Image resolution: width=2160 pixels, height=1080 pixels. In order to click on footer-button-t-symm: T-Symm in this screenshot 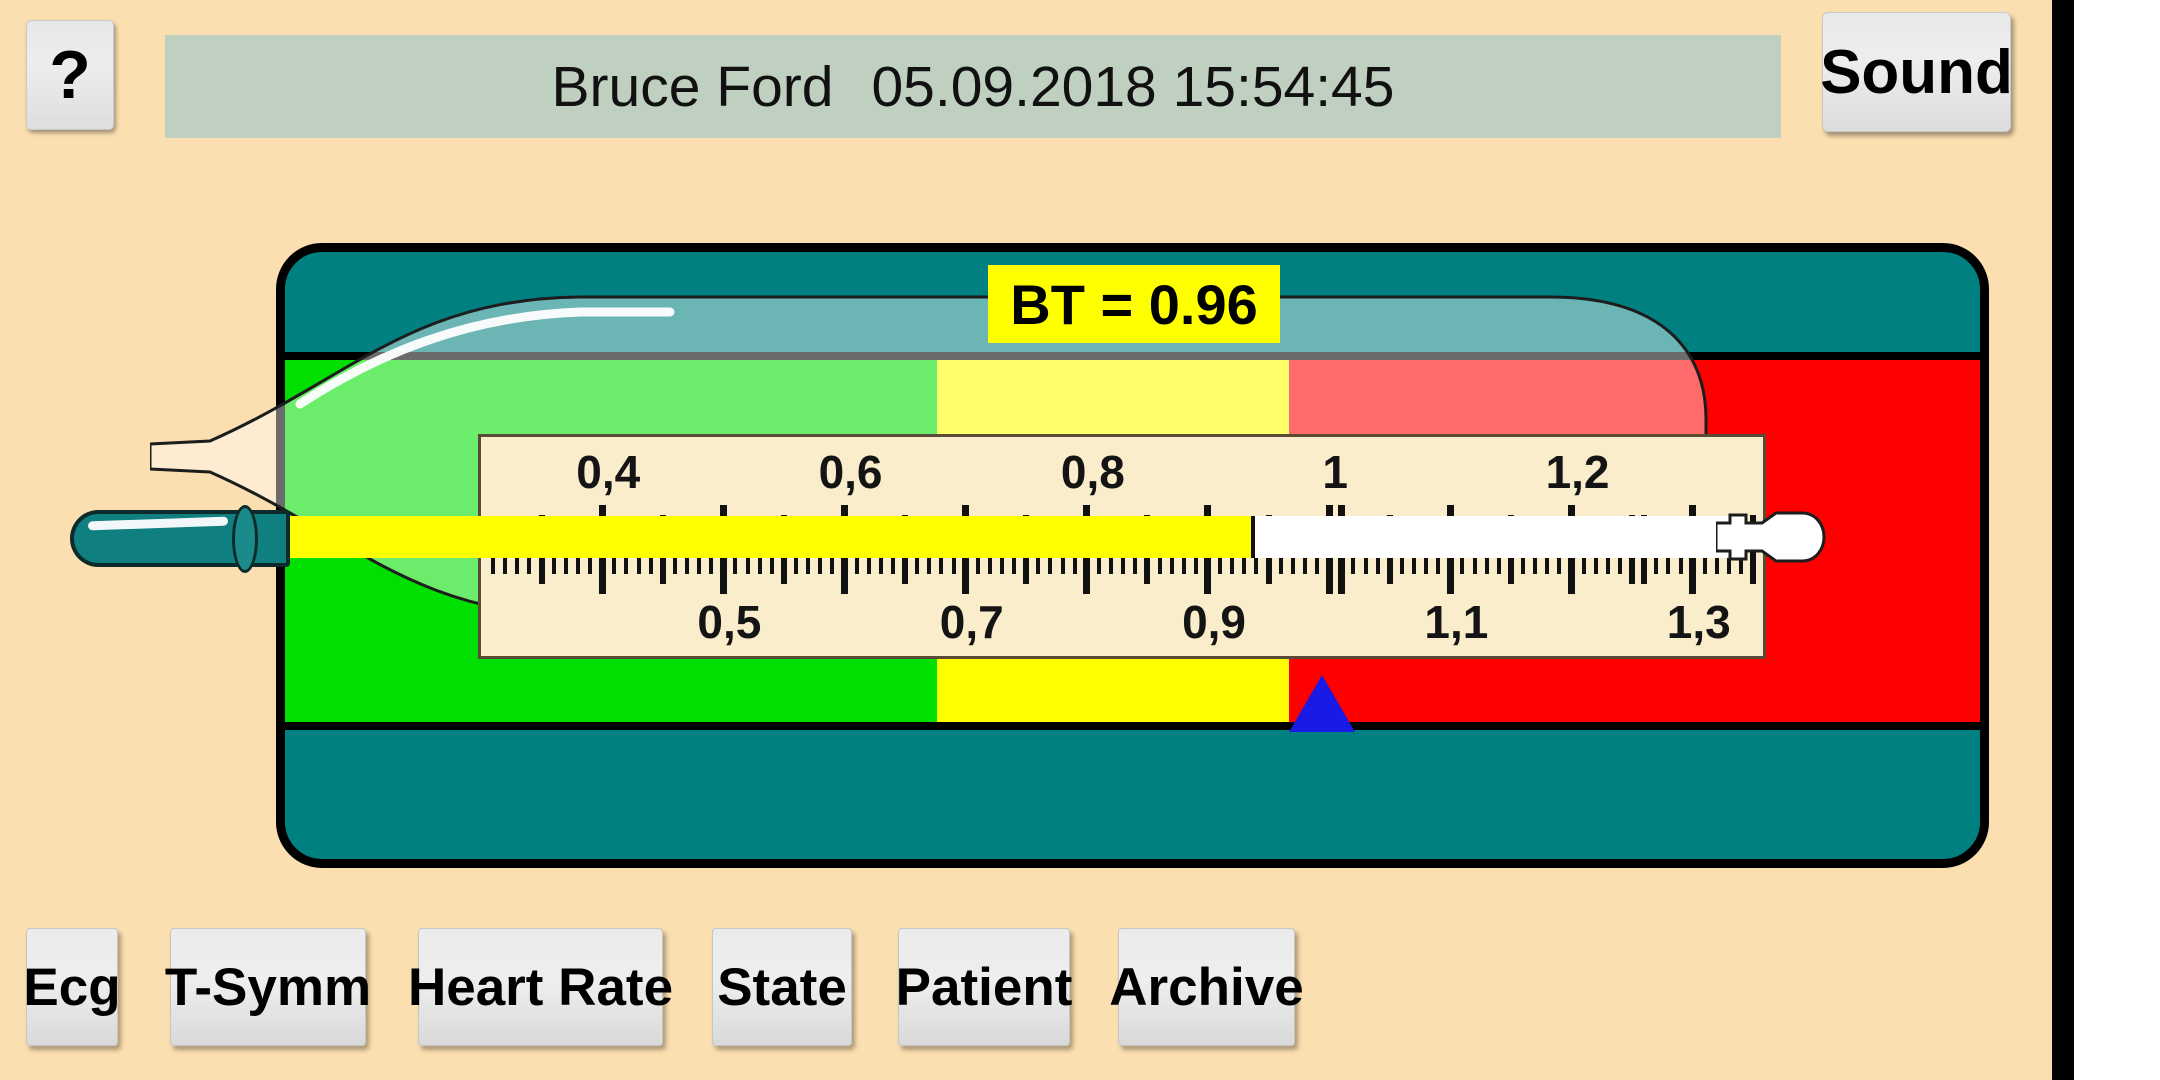, I will do `click(268, 987)`.